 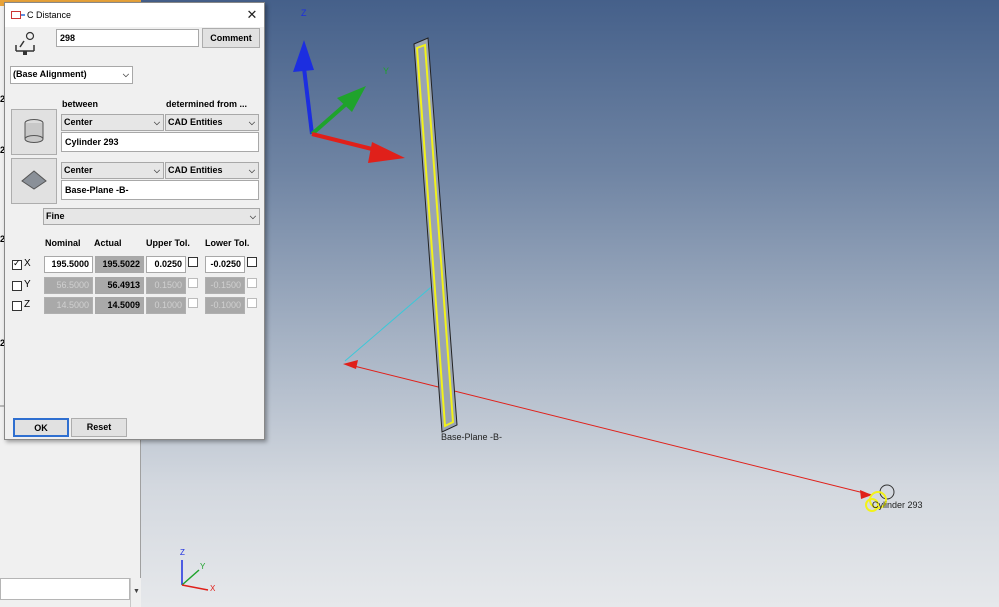 I want to click on element1-source-select: CAD Entities ⌵, so click(x=212, y=122).